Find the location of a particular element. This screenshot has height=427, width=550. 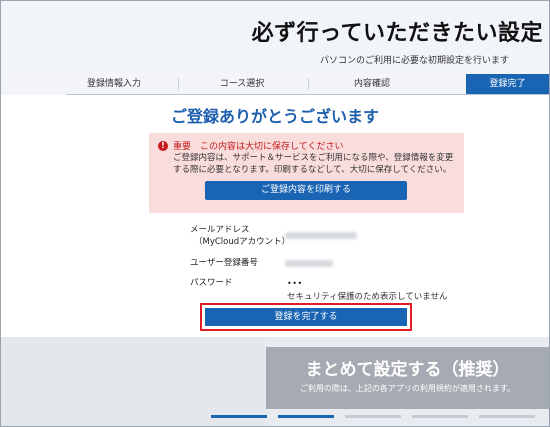

step-complete: 登録完了 is located at coordinates (507, 84).